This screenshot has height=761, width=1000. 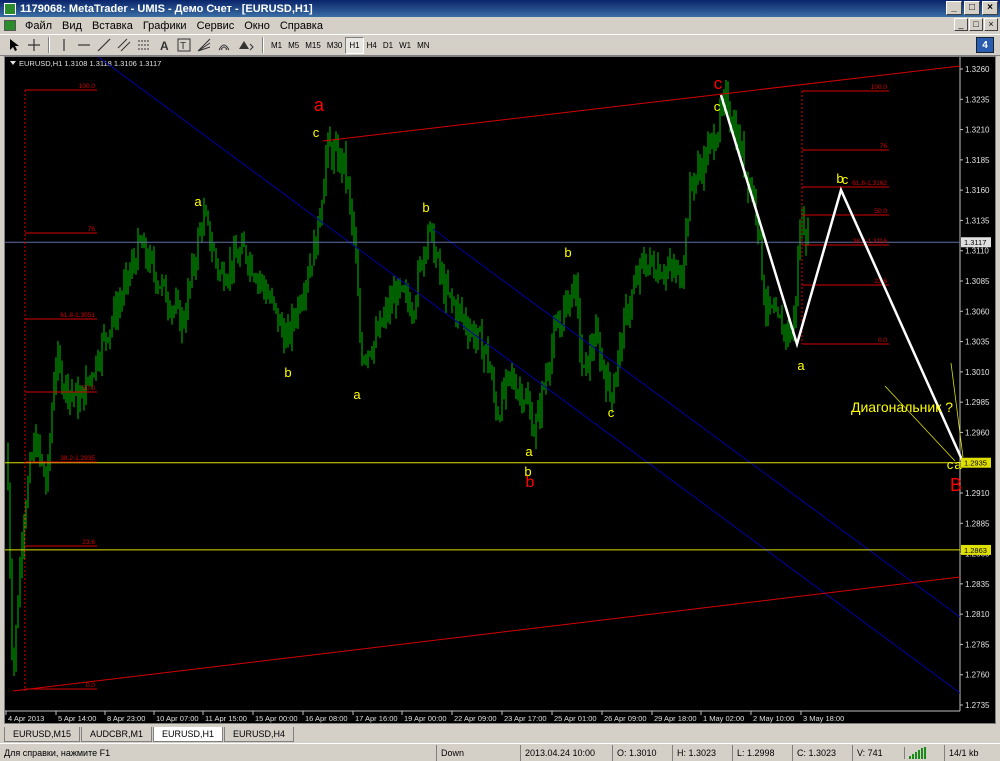 I want to click on svg-text: T, so click(x=183, y=46).